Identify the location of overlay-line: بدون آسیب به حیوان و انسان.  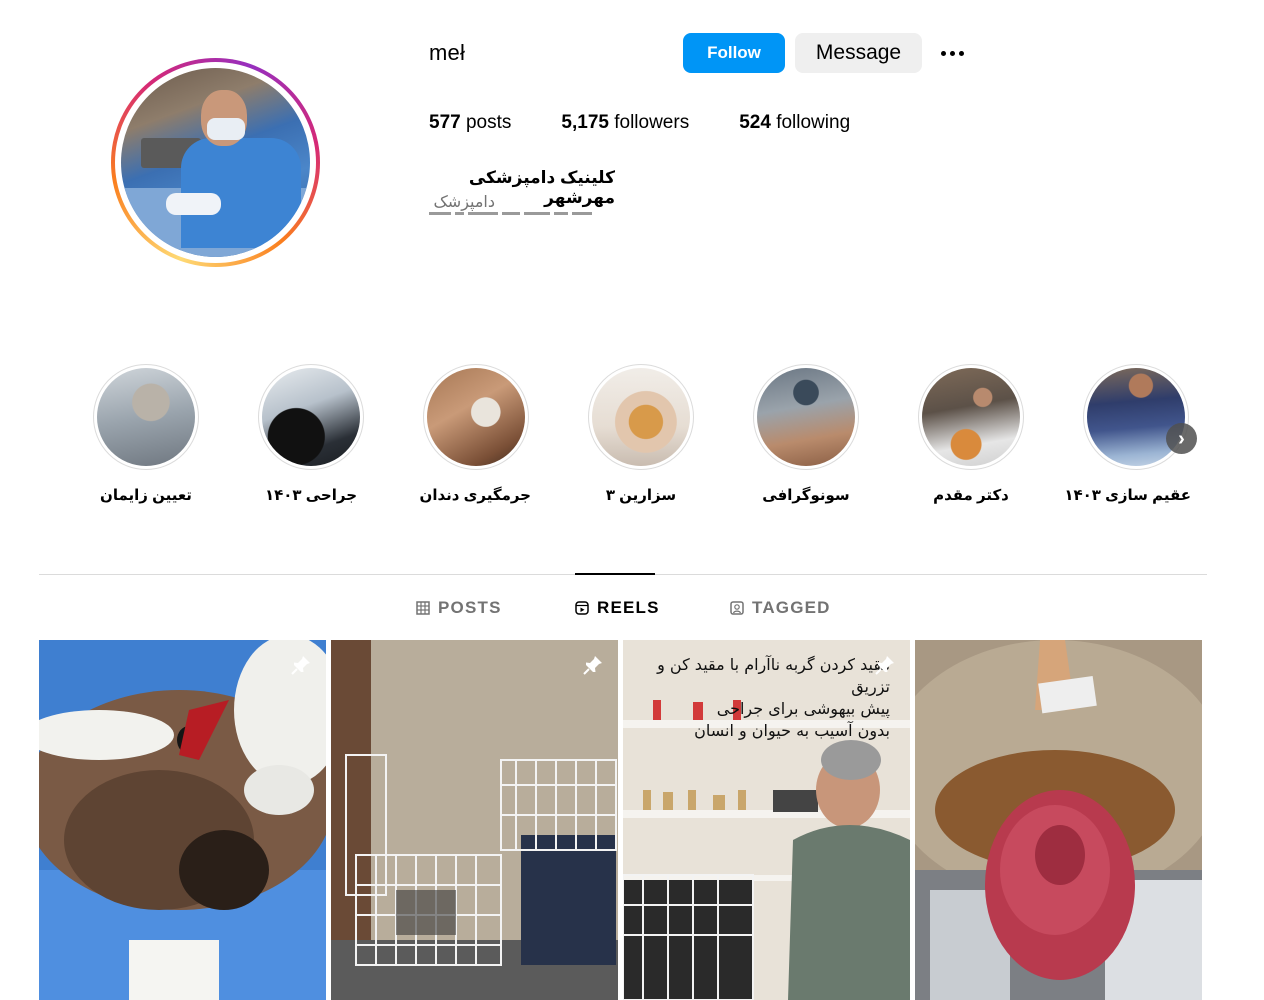
(792, 730).